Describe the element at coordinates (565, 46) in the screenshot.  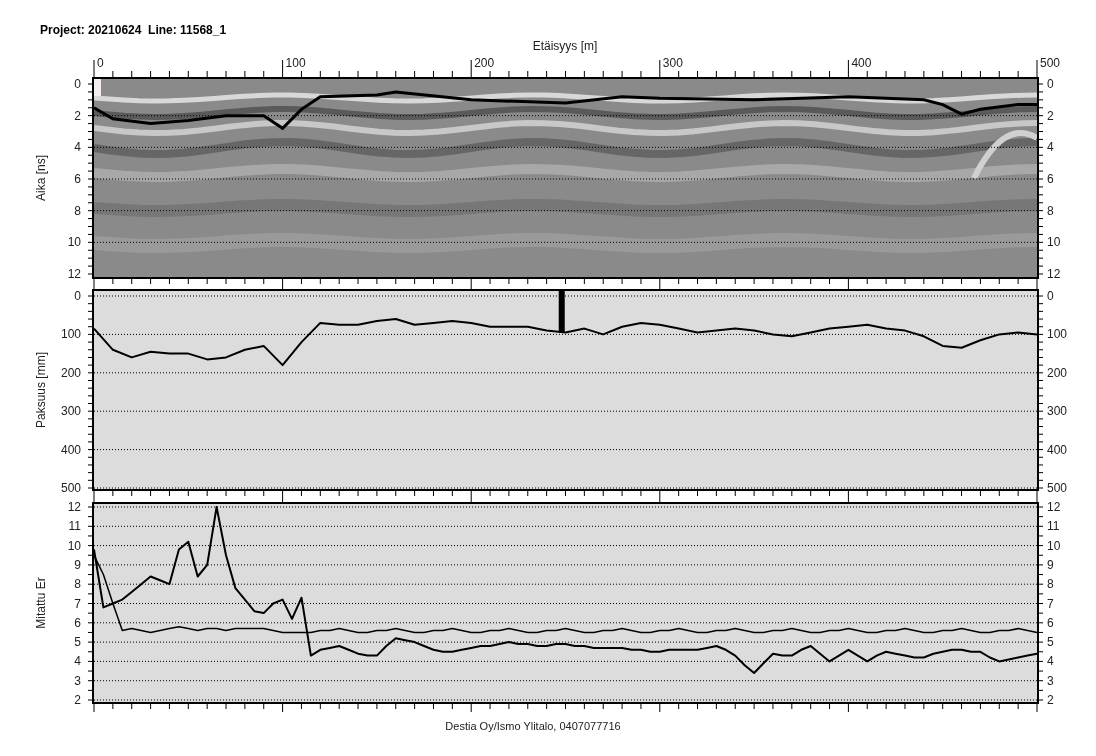
I see `axis-title: Etäisyys [m]` at that location.